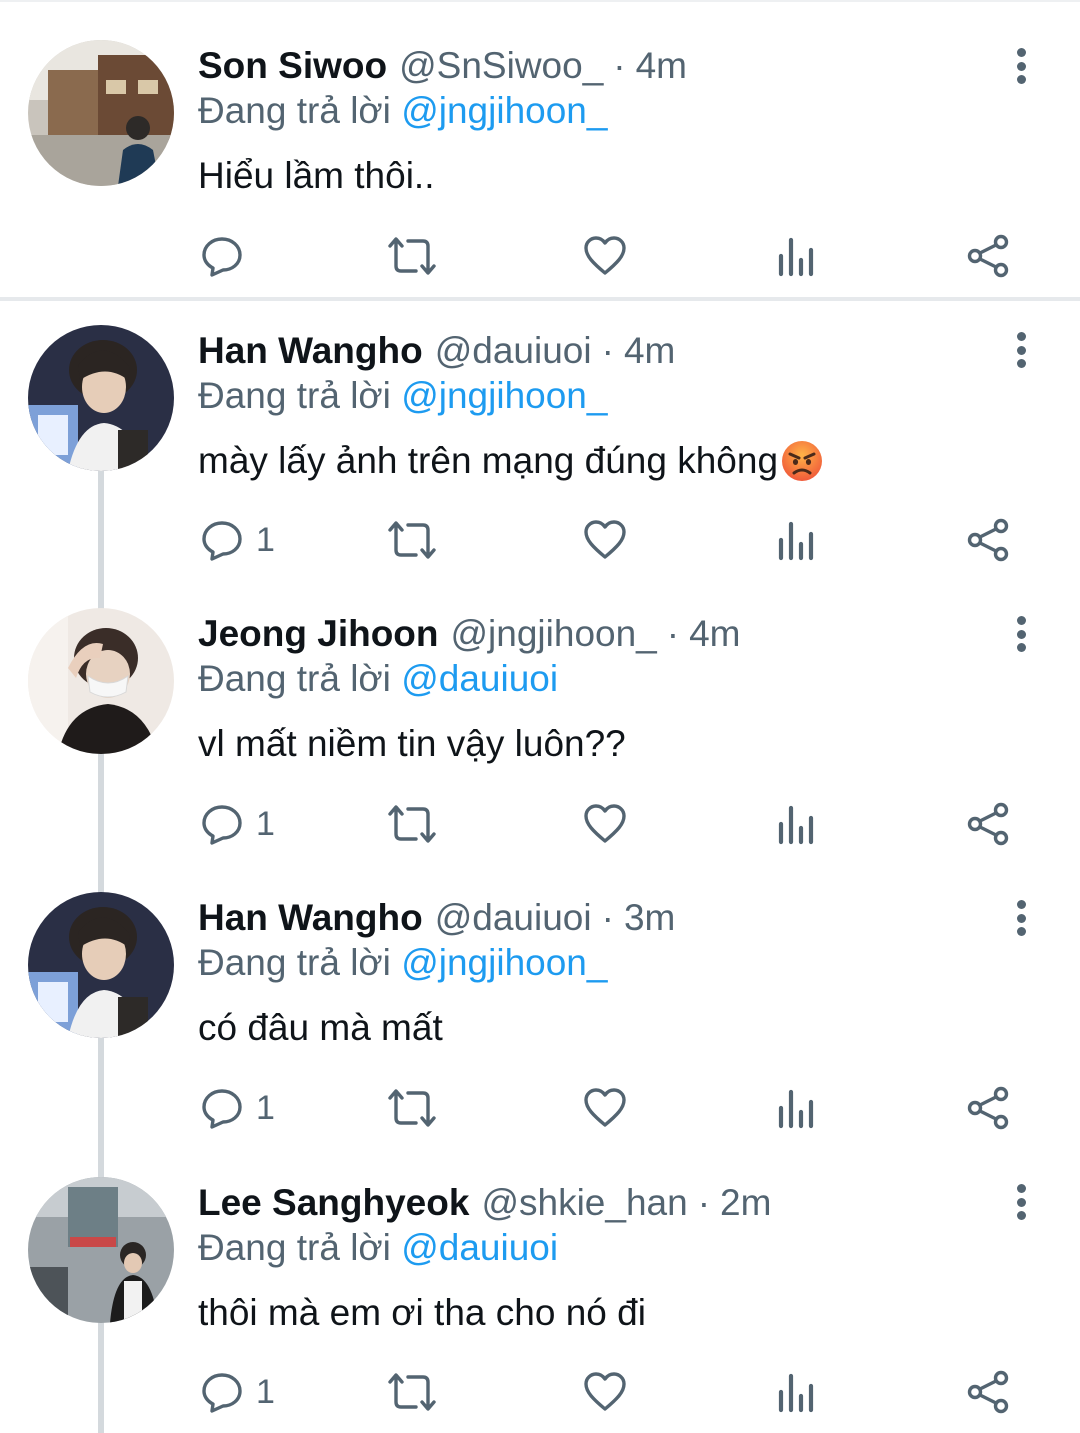 This screenshot has width=1080, height=1433. Describe the element at coordinates (292, 66) in the screenshot. I see `author-name: Son Siwoo` at that location.